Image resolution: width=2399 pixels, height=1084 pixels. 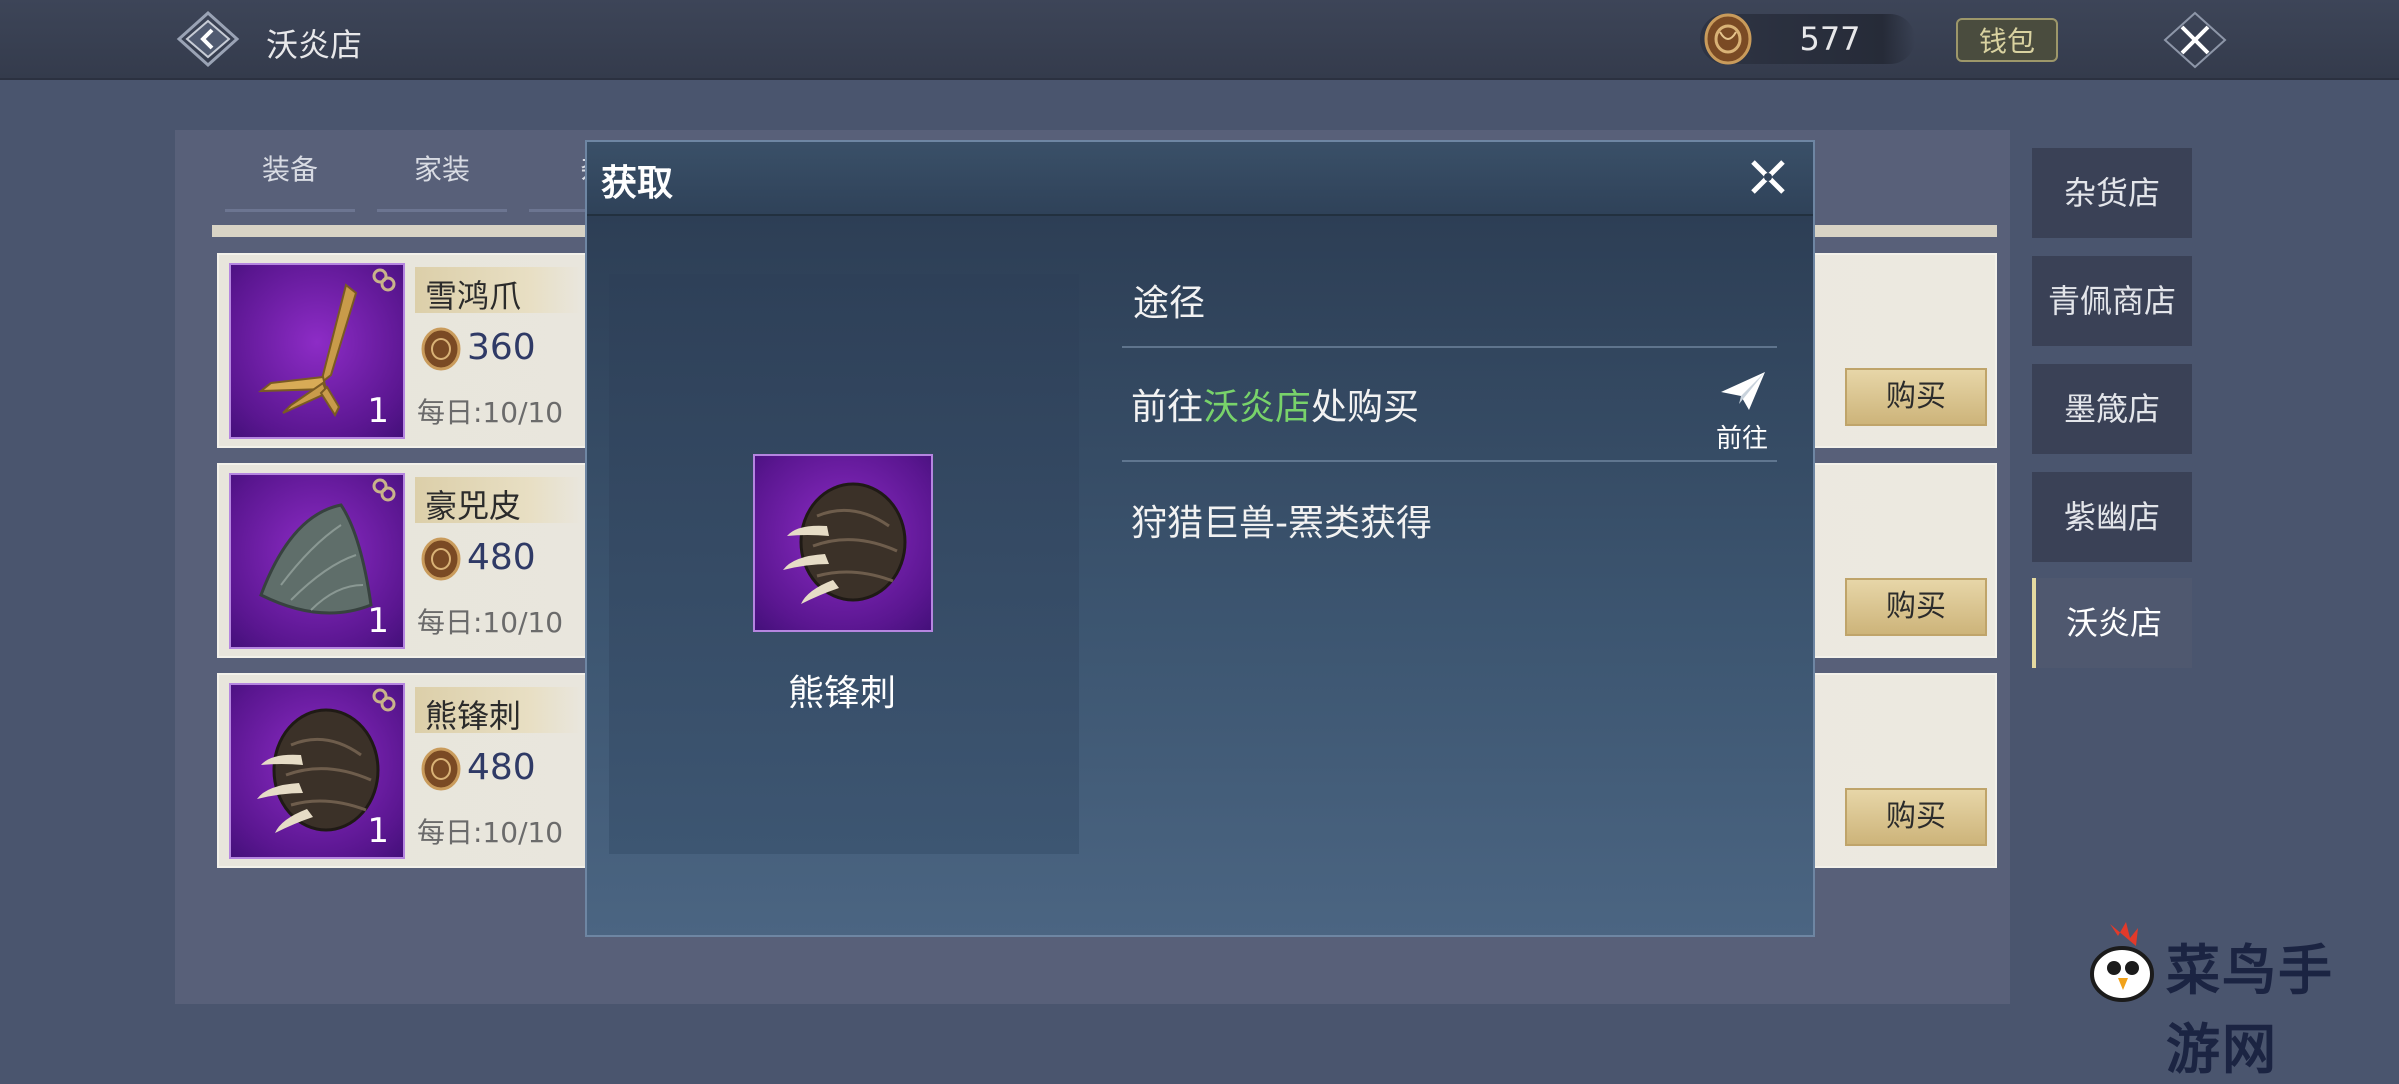 What do you see at coordinates (317, 561) in the screenshot?
I see `hide-item-icon: 1` at bounding box center [317, 561].